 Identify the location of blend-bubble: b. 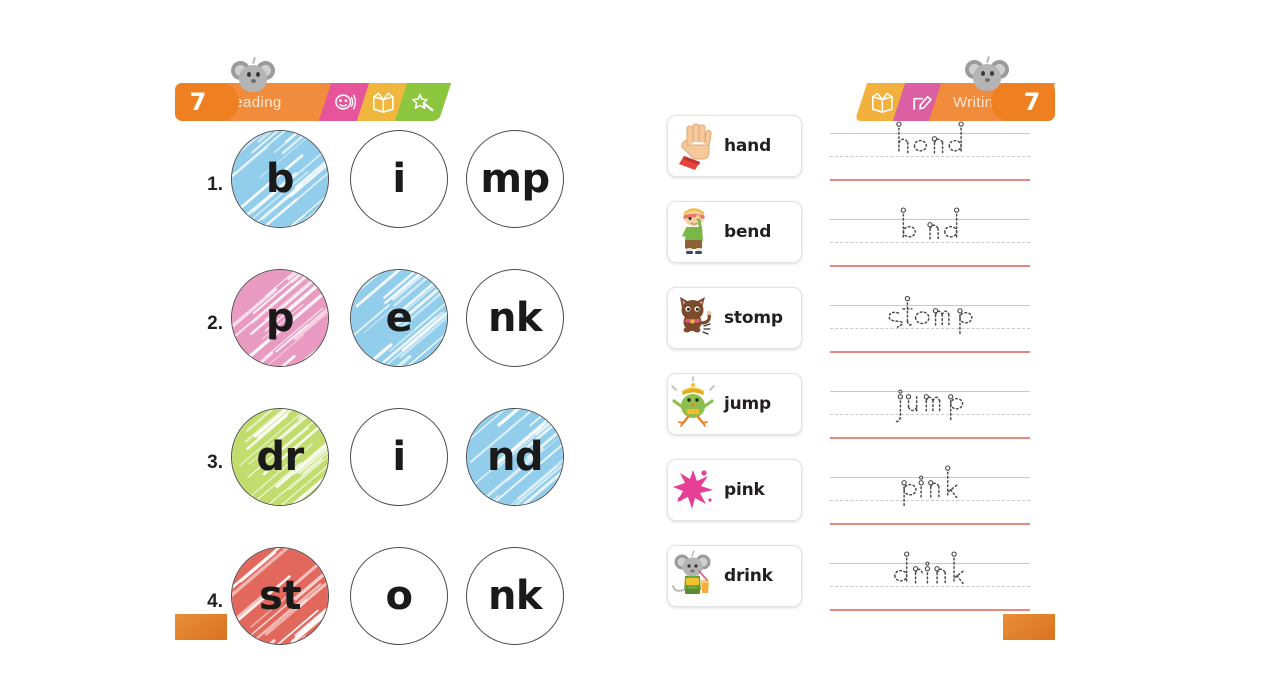
(280, 179).